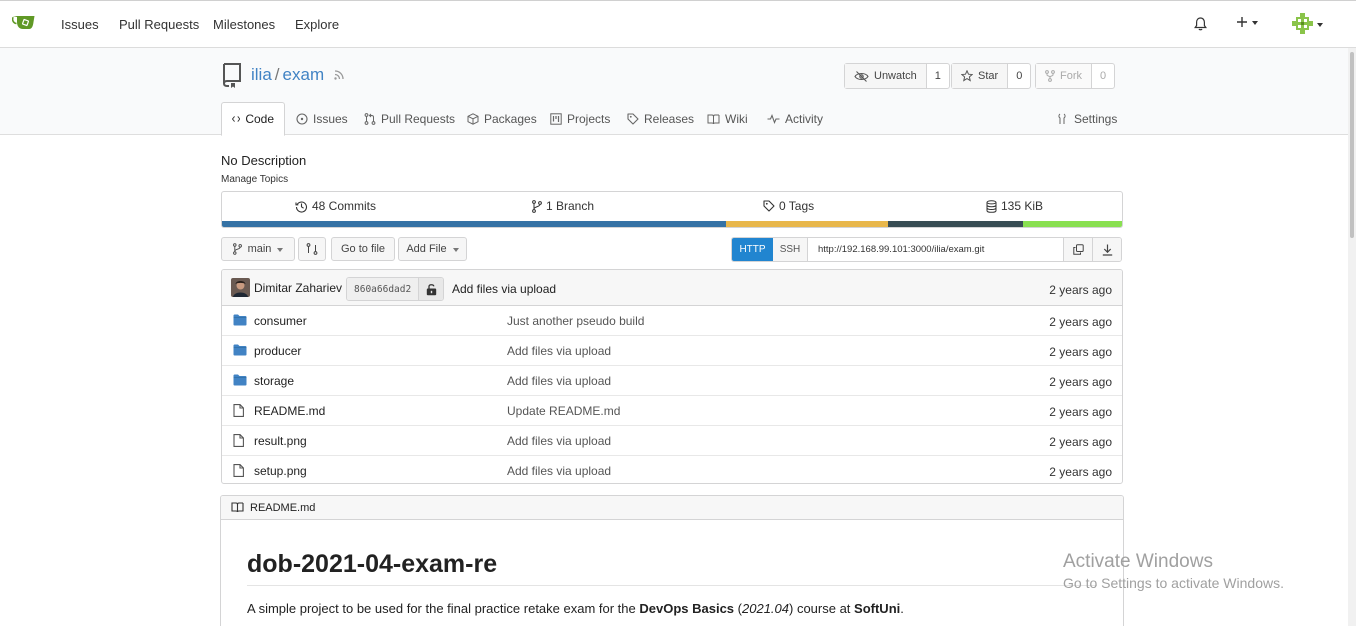  What do you see at coordinates (317, 24) in the screenshot?
I see `nav-explore-link: Explore` at bounding box center [317, 24].